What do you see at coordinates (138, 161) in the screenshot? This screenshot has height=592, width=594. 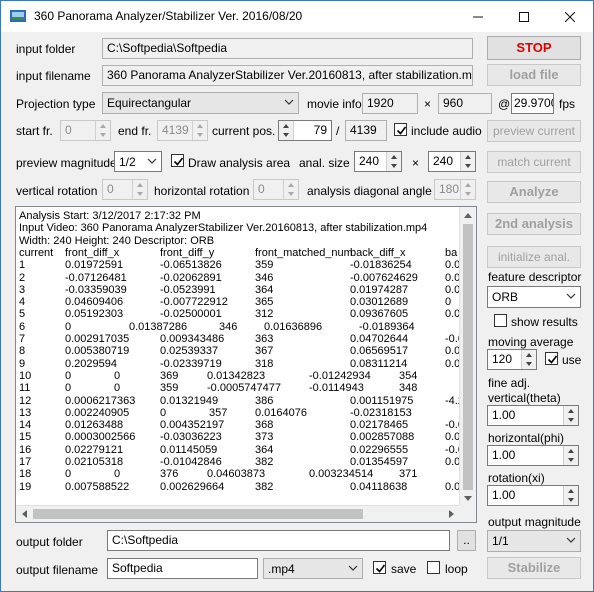 I see `preview-magnitude-select: 1/2` at bounding box center [138, 161].